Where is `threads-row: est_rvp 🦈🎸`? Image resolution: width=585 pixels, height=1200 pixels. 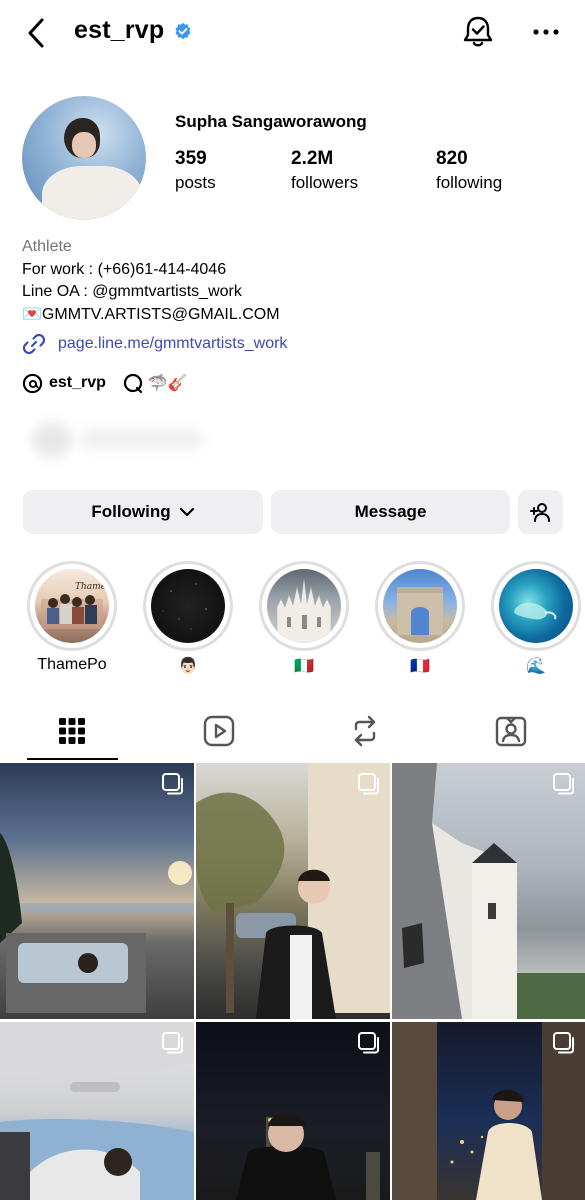 threads-row: est_rvp 🦈🎸 is located at coordinates (105, 383).